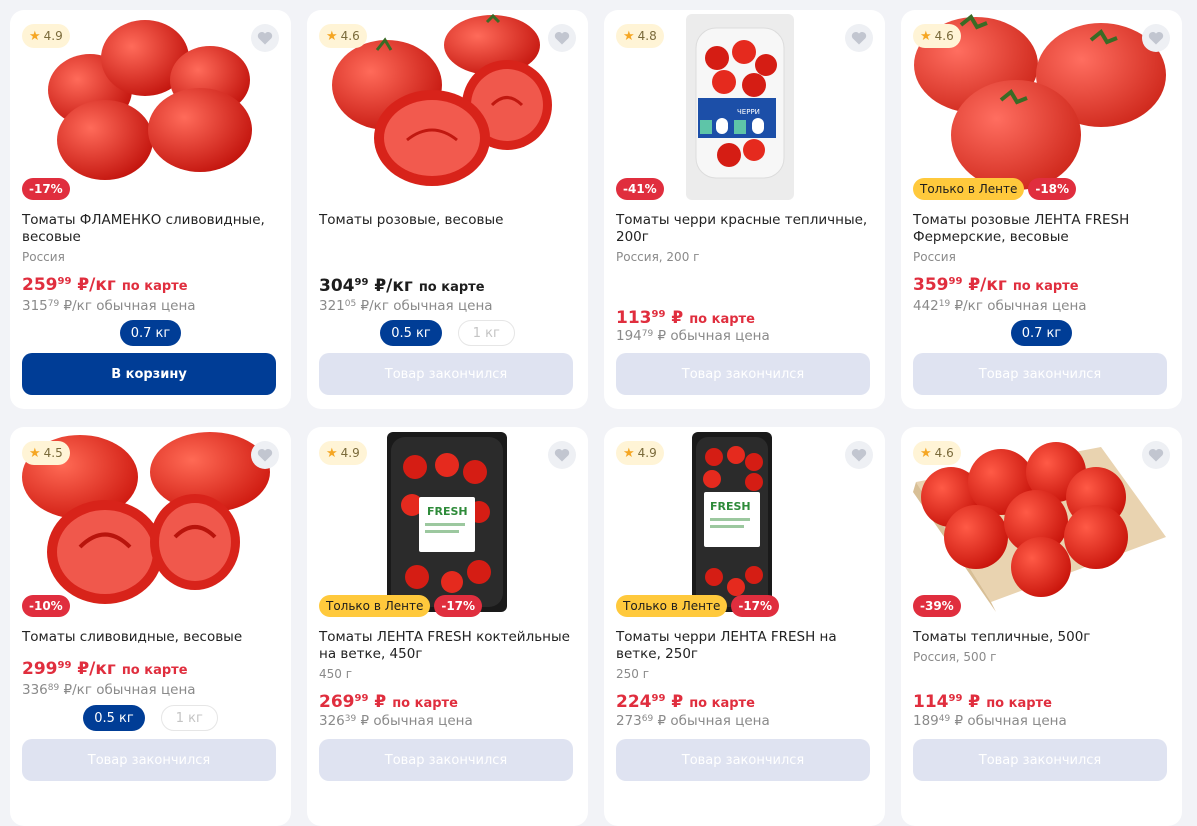 Image resolution: width=1197 pixels, height=826 pixels. Describe the element at coordinates (944, 719) in the screenshot. I see `price-dec: 49` at that location.